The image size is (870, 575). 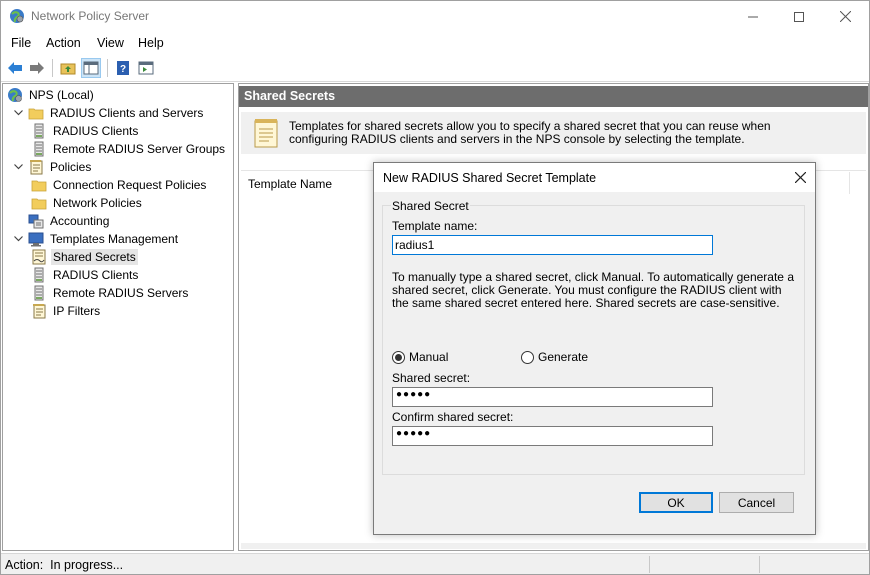 I want to click on ok-button: OK, so click(x=676, y=502).